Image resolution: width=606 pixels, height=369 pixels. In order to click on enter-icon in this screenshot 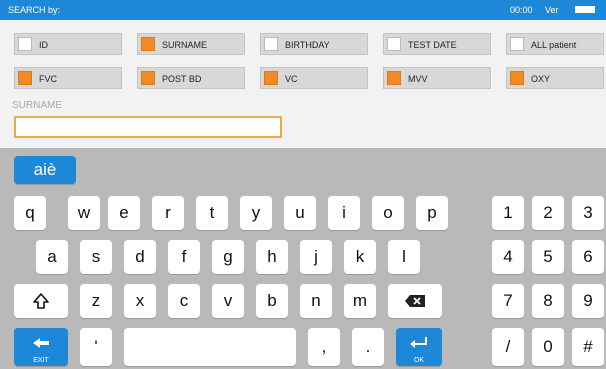, I will do `click(418, 342)`.